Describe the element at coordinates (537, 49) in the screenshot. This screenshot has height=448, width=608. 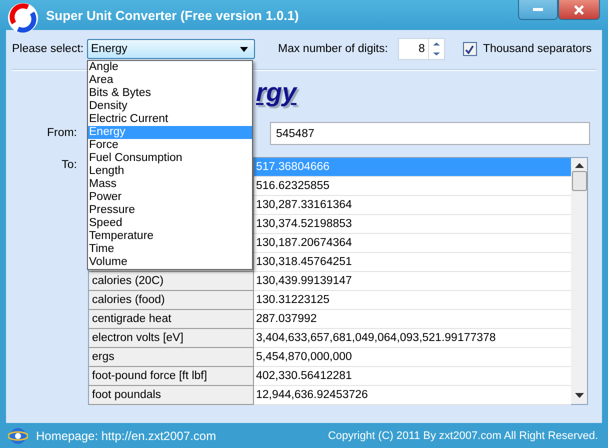
I see `thousand-separators-label: Thousand separators` at that location.